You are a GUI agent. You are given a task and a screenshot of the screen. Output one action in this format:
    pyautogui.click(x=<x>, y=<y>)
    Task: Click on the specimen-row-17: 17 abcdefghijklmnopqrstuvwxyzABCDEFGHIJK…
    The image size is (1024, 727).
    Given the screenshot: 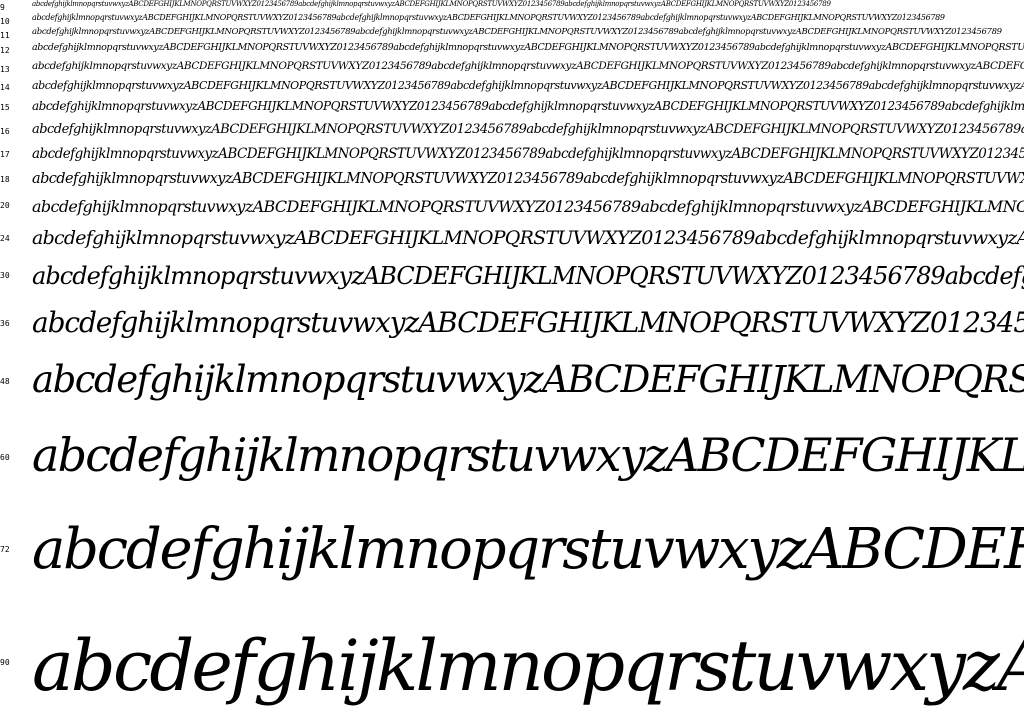 What is the action you would take?
    pyautogui.click(x=512, y=155)
    